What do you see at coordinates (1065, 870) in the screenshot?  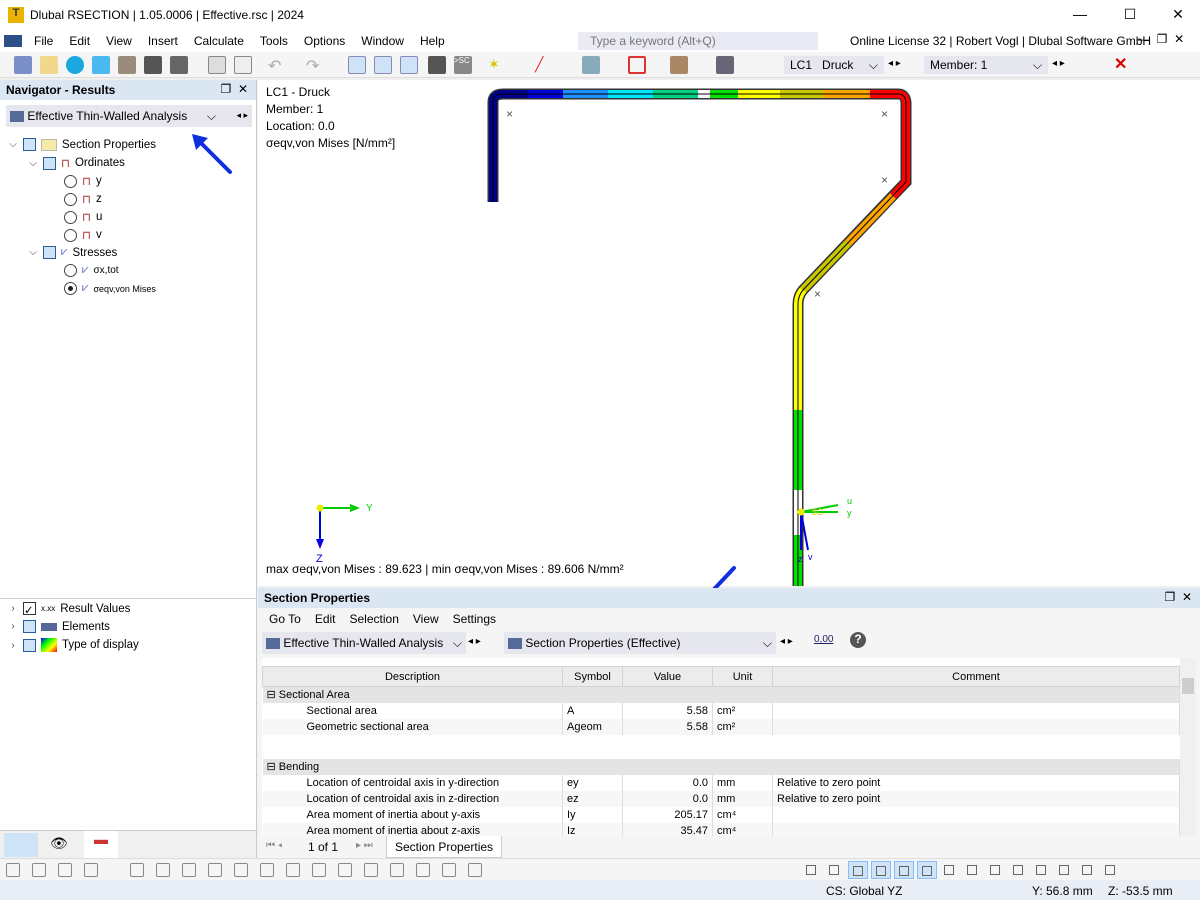 I see `snap-option-12-icon` at bounding box center [1065, 870].